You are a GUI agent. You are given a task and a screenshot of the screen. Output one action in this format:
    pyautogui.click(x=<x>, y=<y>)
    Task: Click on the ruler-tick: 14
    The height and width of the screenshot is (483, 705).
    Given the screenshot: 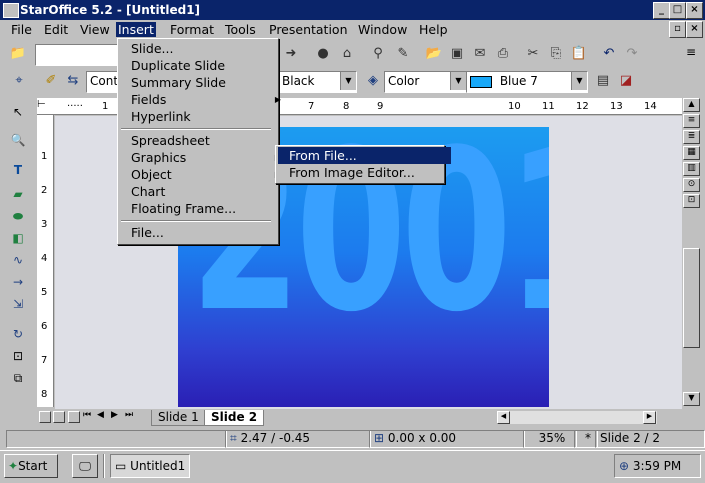 What is the action you would take?
    pyautogui.click(x=650, y=106)
    